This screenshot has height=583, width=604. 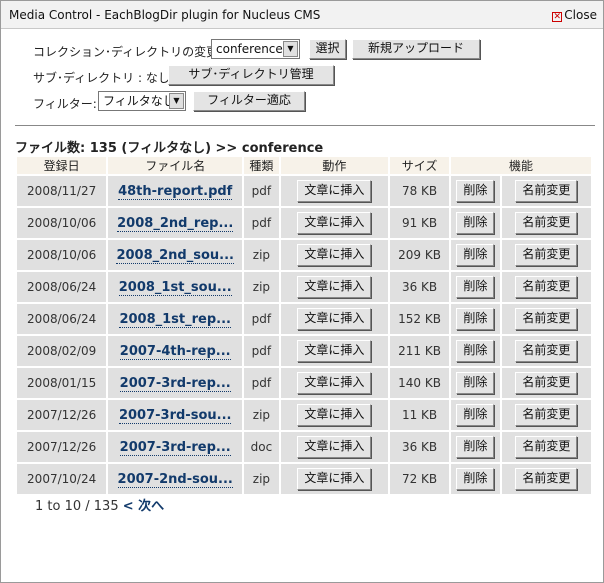 I want to click on header-functions: 機能, so click(x=520, y=165).